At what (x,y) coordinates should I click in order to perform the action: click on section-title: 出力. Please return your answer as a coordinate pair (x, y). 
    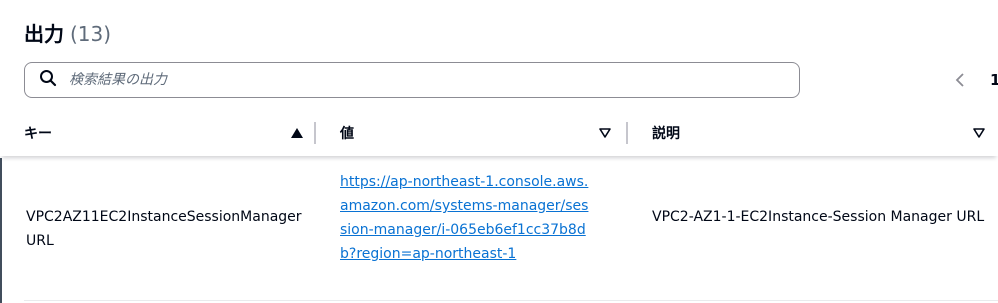
    Looking at the image, I should click on (44, 34).